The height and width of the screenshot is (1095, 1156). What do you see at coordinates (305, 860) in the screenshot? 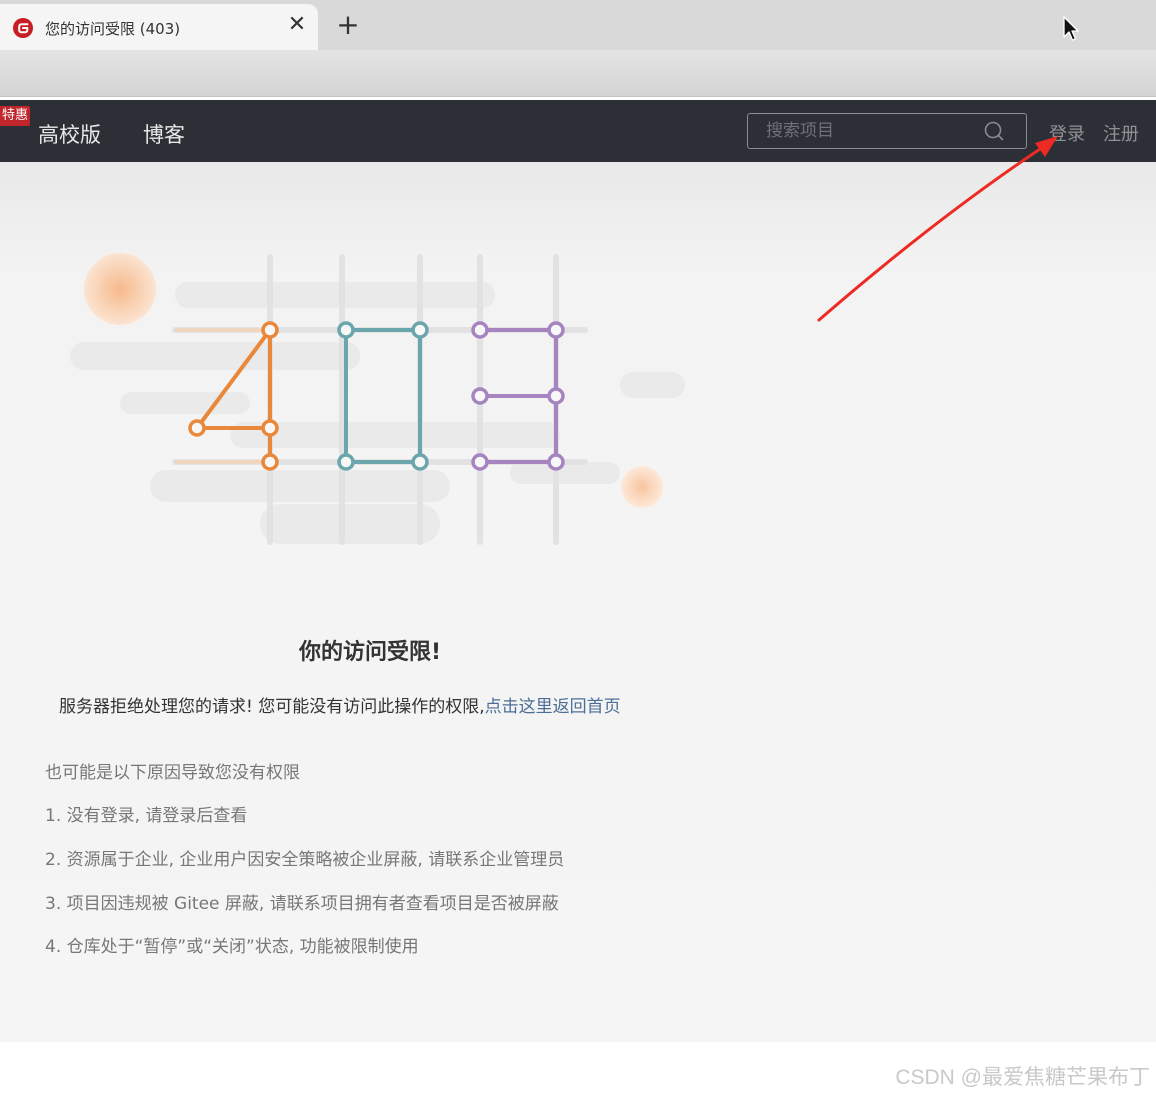
I see `reason-item: 2. 资源属于企业, 企业用户因安全策略被企业屏蔽, 请联系企业管理员` at bounding box center [305, 860].